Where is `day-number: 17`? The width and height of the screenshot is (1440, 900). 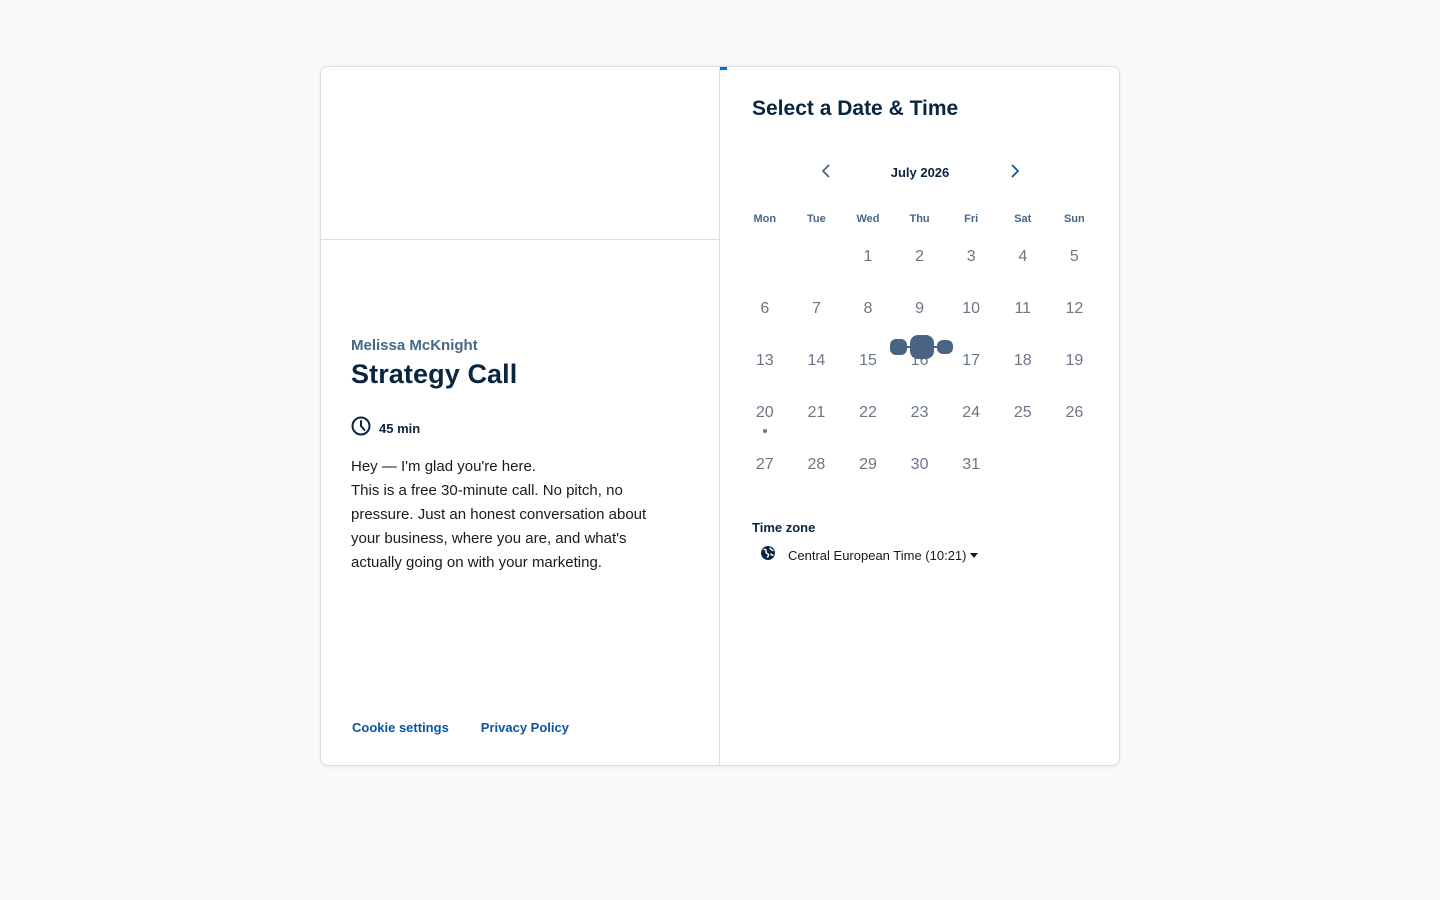 day-number: 17 is located at coordinates (971, 360).